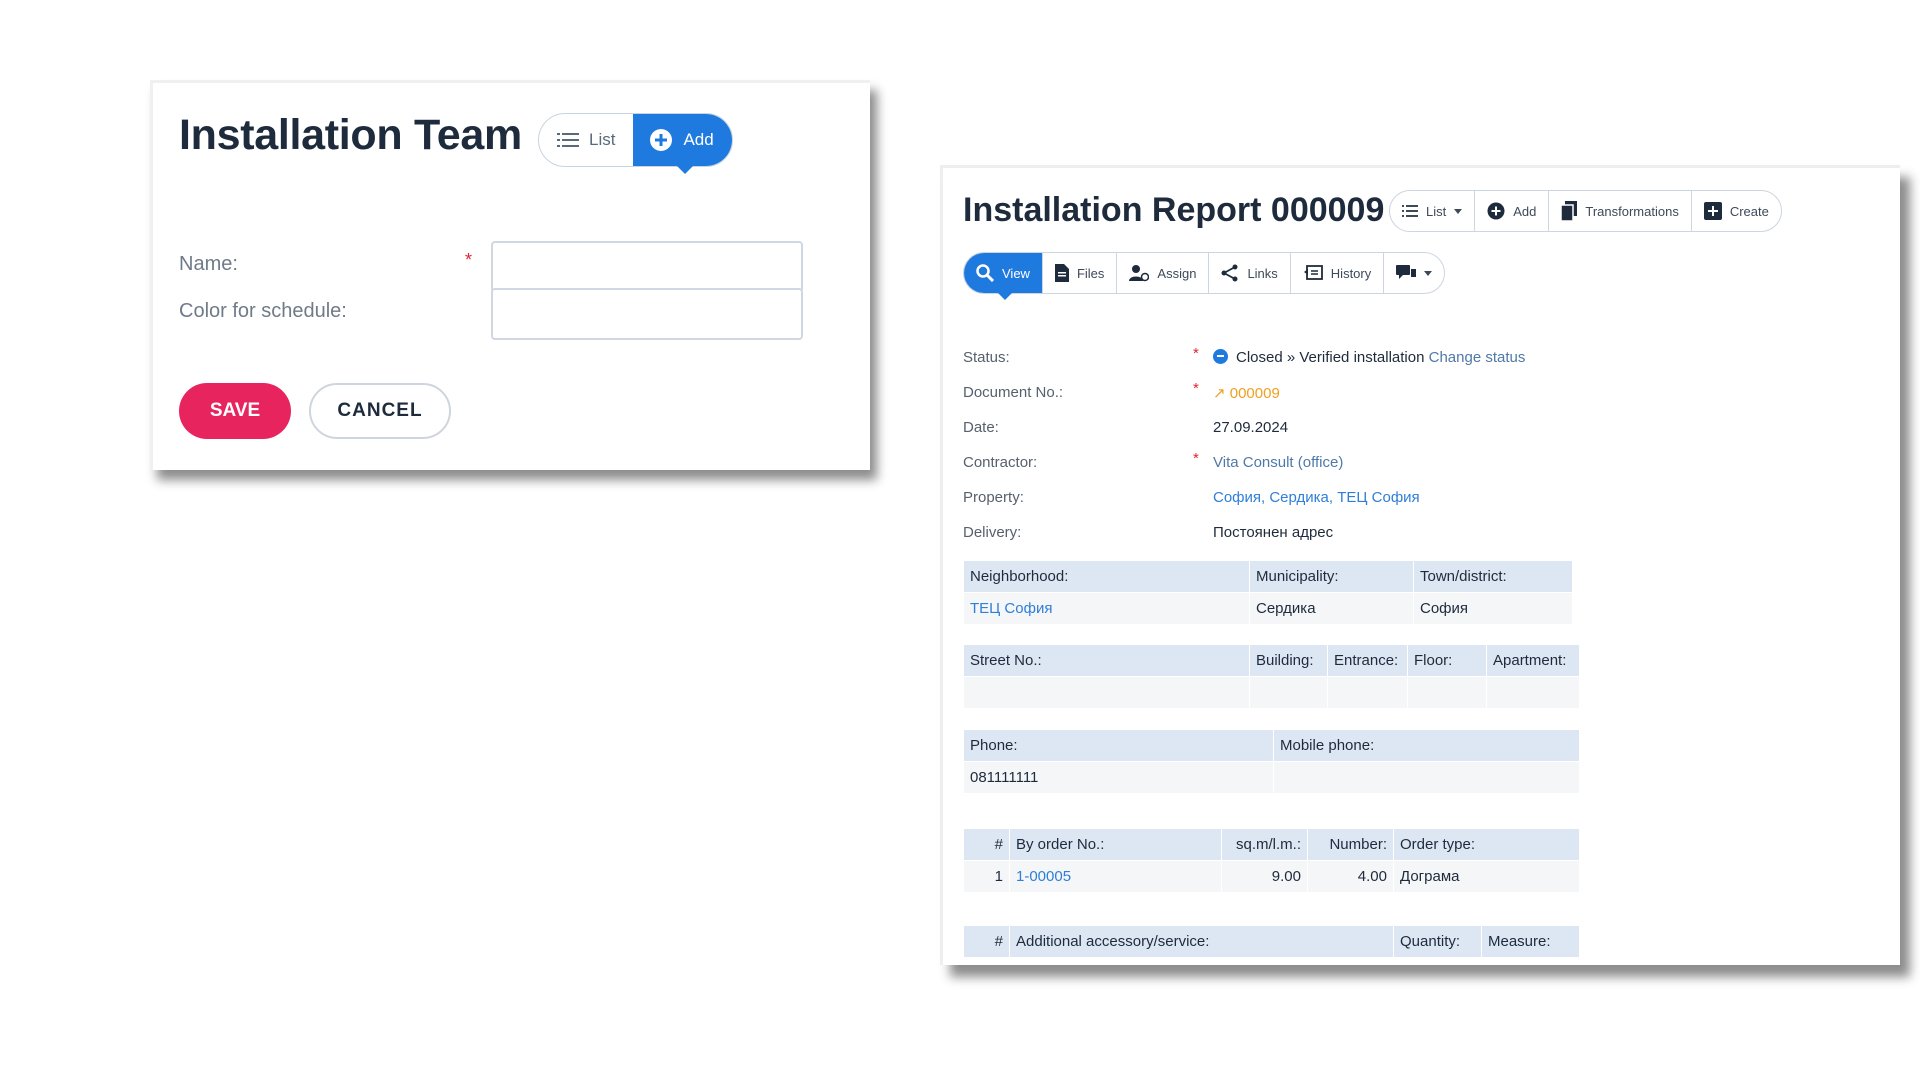 The height and width of the screenshot is (1080, 1920). What do you see at coordinates (1496, 211) in the screenshot?
I see `plus-circle-icon` at bounding box center [1496, 211].